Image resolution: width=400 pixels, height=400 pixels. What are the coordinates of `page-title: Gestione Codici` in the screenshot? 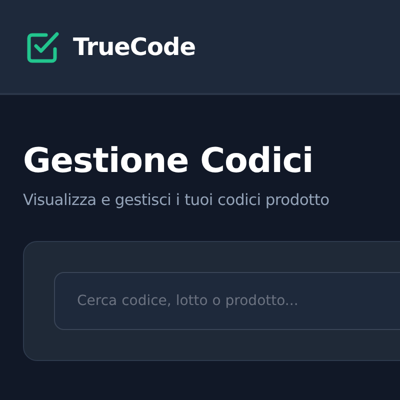 It's located at (168, 161).